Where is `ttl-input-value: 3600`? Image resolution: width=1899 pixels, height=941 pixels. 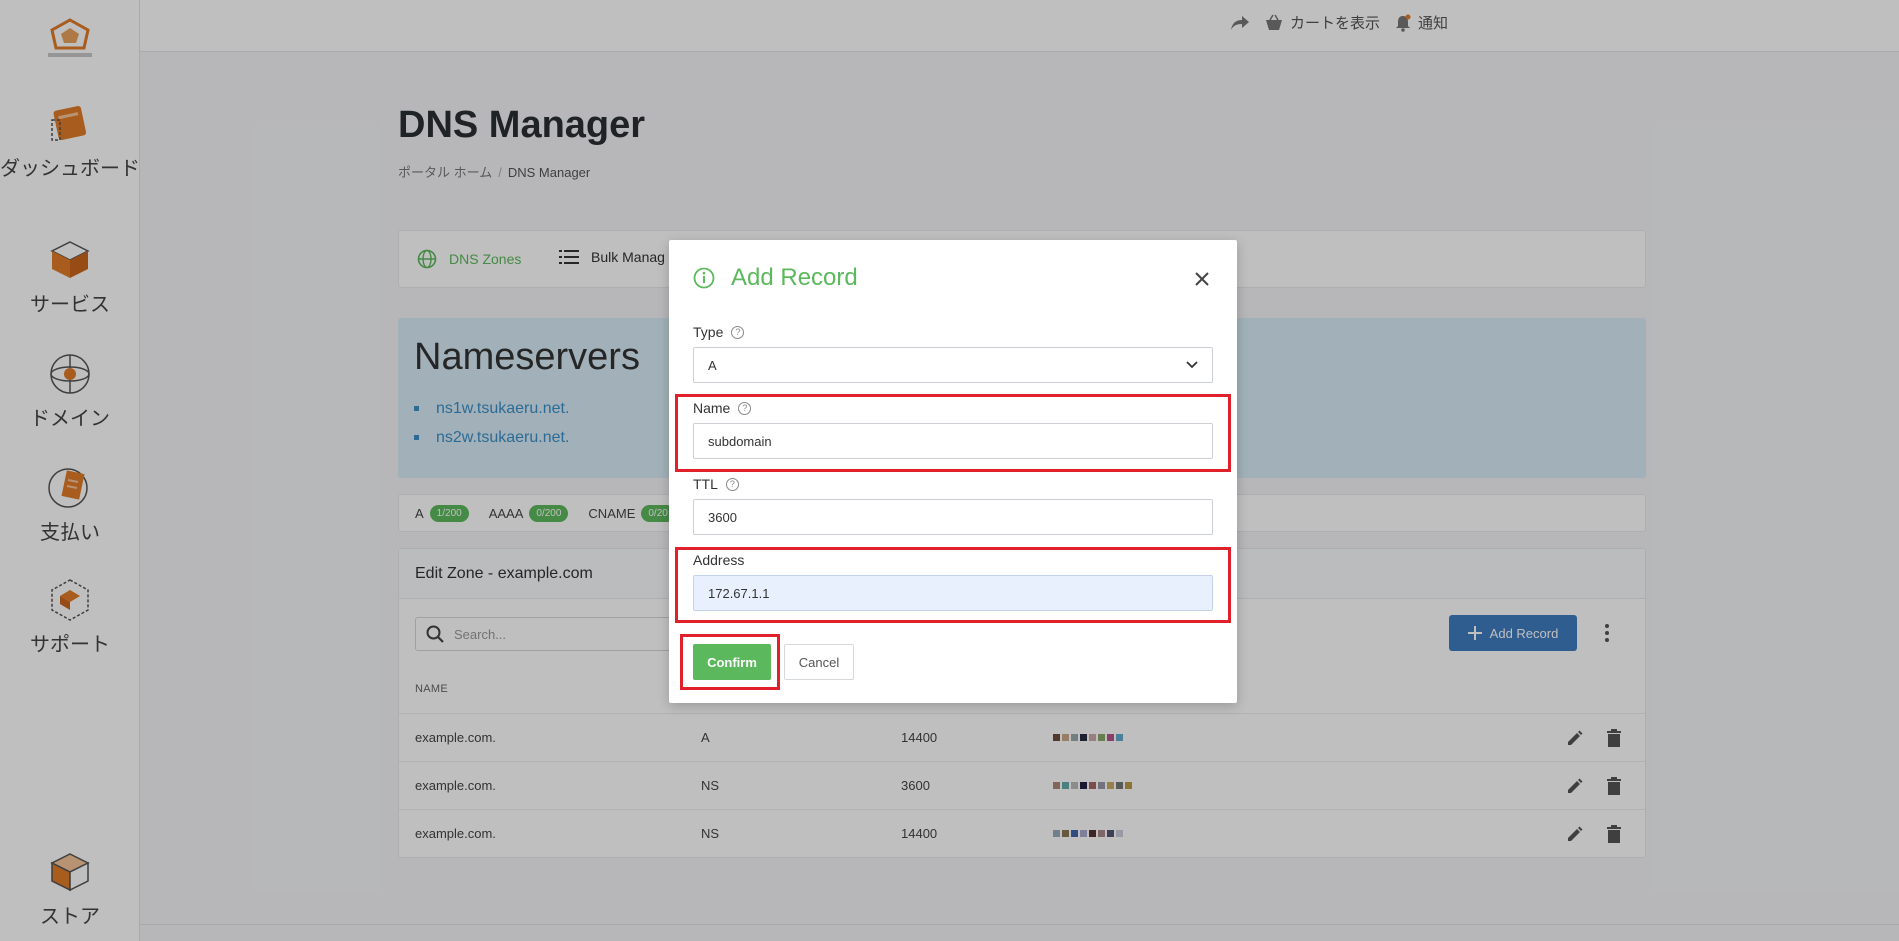 ttl-input-value: 3600 is located at coordinates (722, 517).